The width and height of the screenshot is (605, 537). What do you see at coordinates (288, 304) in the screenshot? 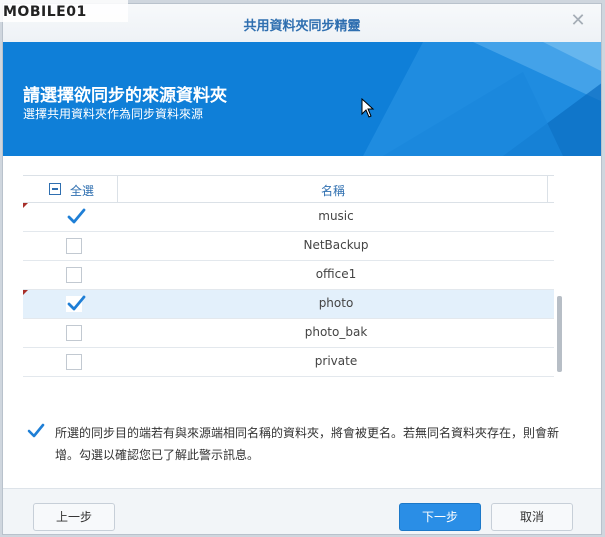
I see `table-row: photo` at bounding box center [288, 304].